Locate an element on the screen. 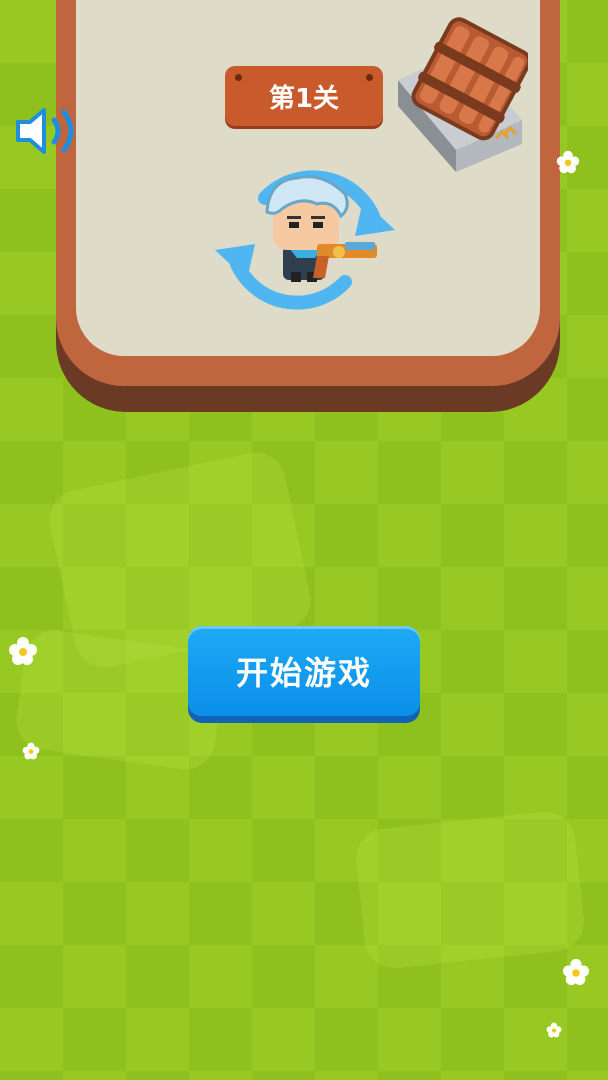 The width and height of the screenshot is (608, 1080). level-badge: 第1关 is located at coordinates (304, 96).